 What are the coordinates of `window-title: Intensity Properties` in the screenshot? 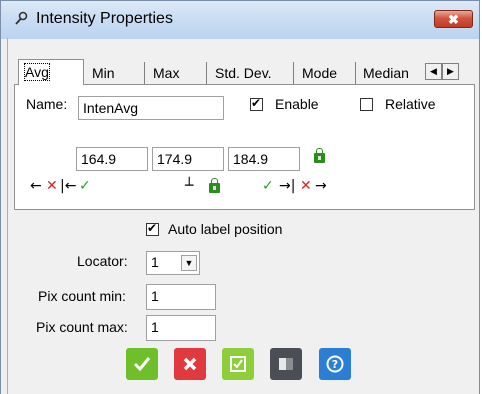 It's located at (104, 18).